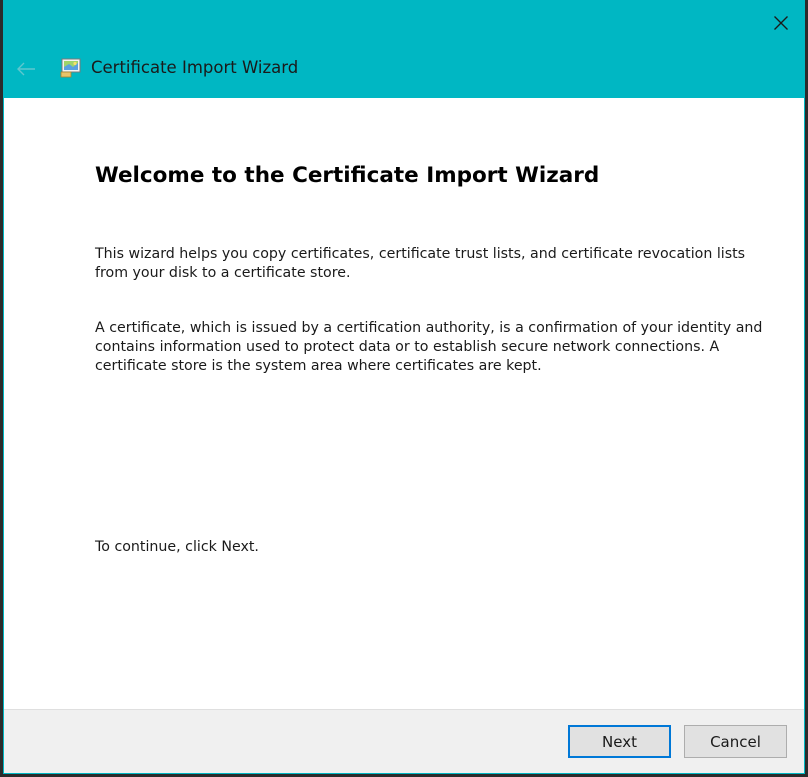 The height and width of the screenshot is (777, 808). I want to click on title-bar: Certificate Import Wizard, so click(404, 49).